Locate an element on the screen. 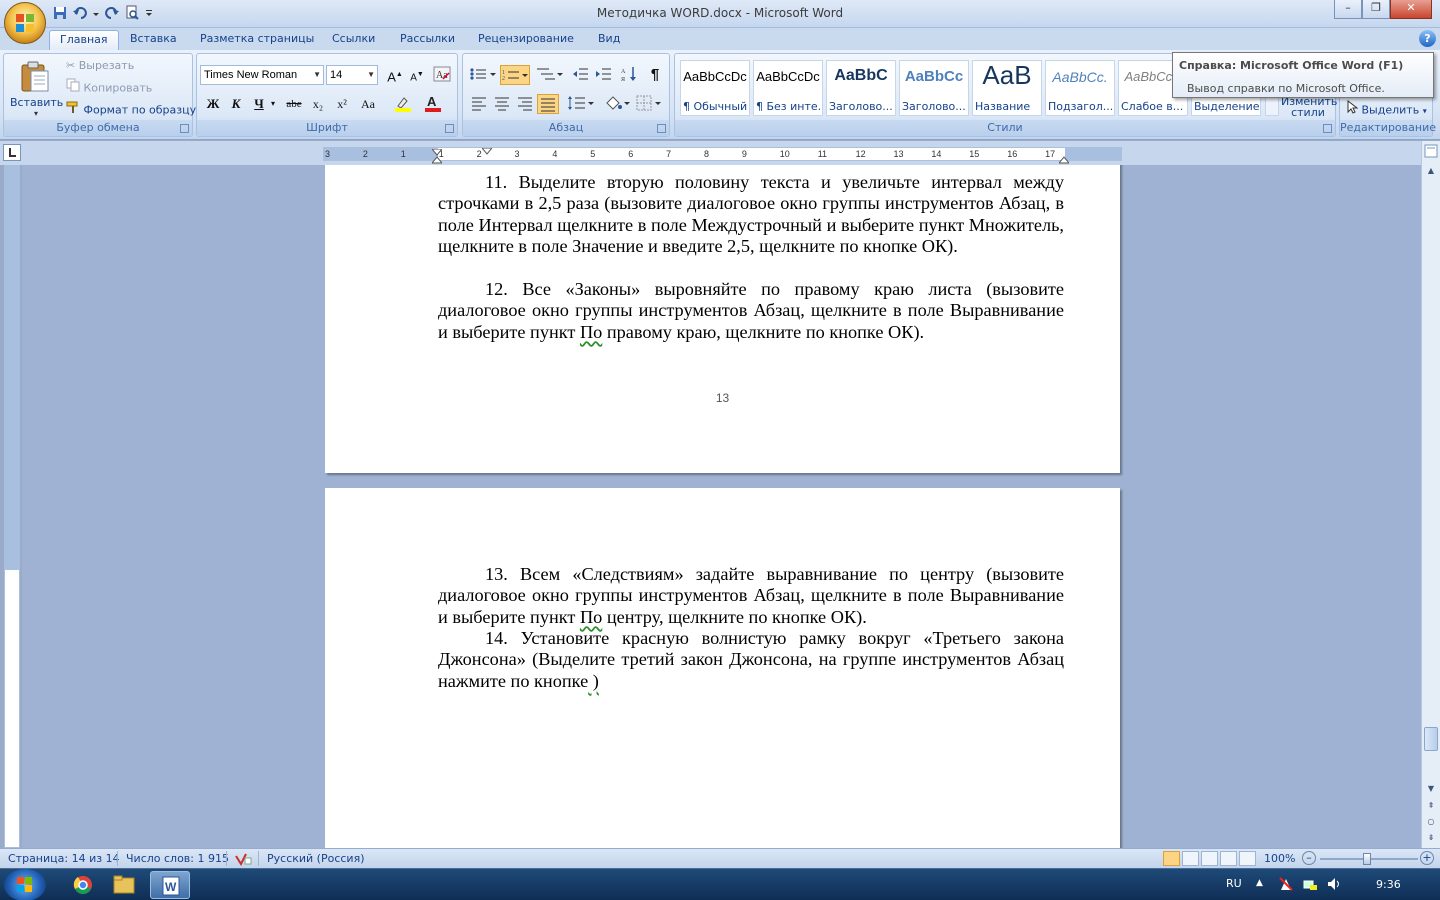  help-icon: ? is located at coordinates (1427, 38).